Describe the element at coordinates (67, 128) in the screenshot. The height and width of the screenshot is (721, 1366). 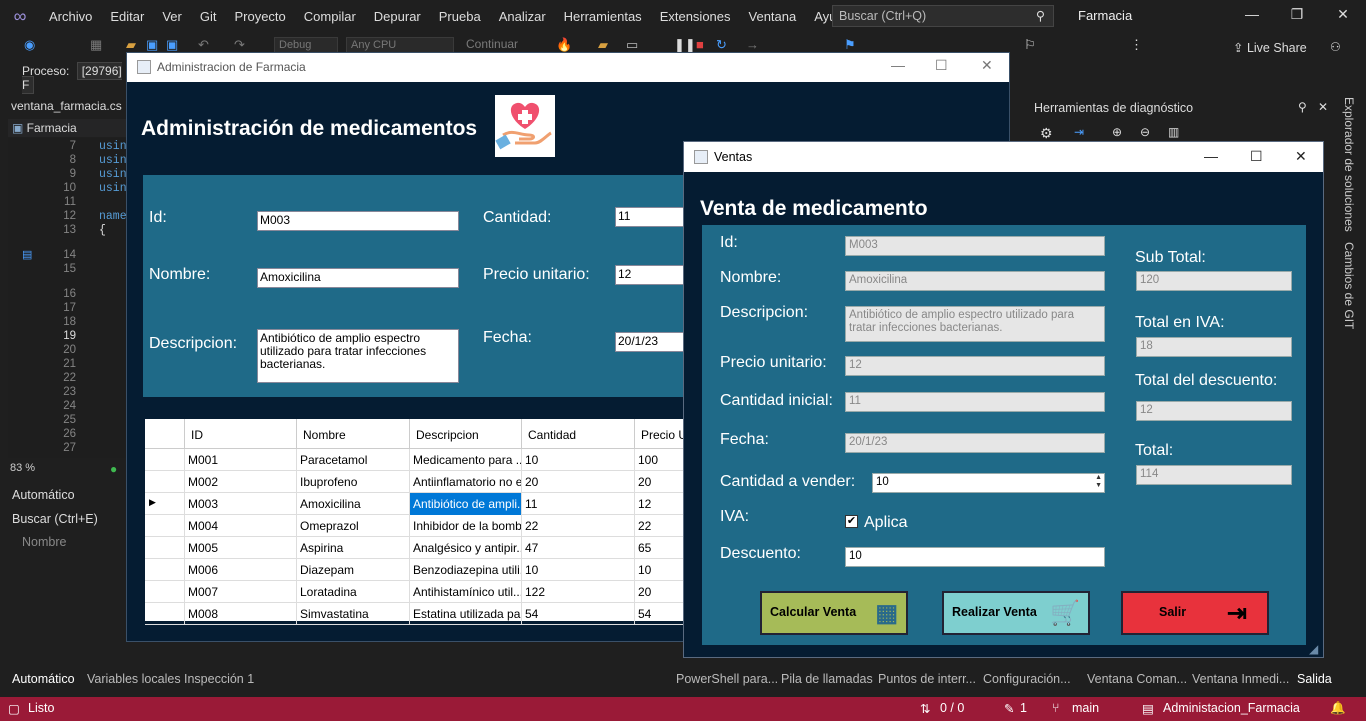
I see `editor-nav-scope: ▣ Farmacia` at that location.